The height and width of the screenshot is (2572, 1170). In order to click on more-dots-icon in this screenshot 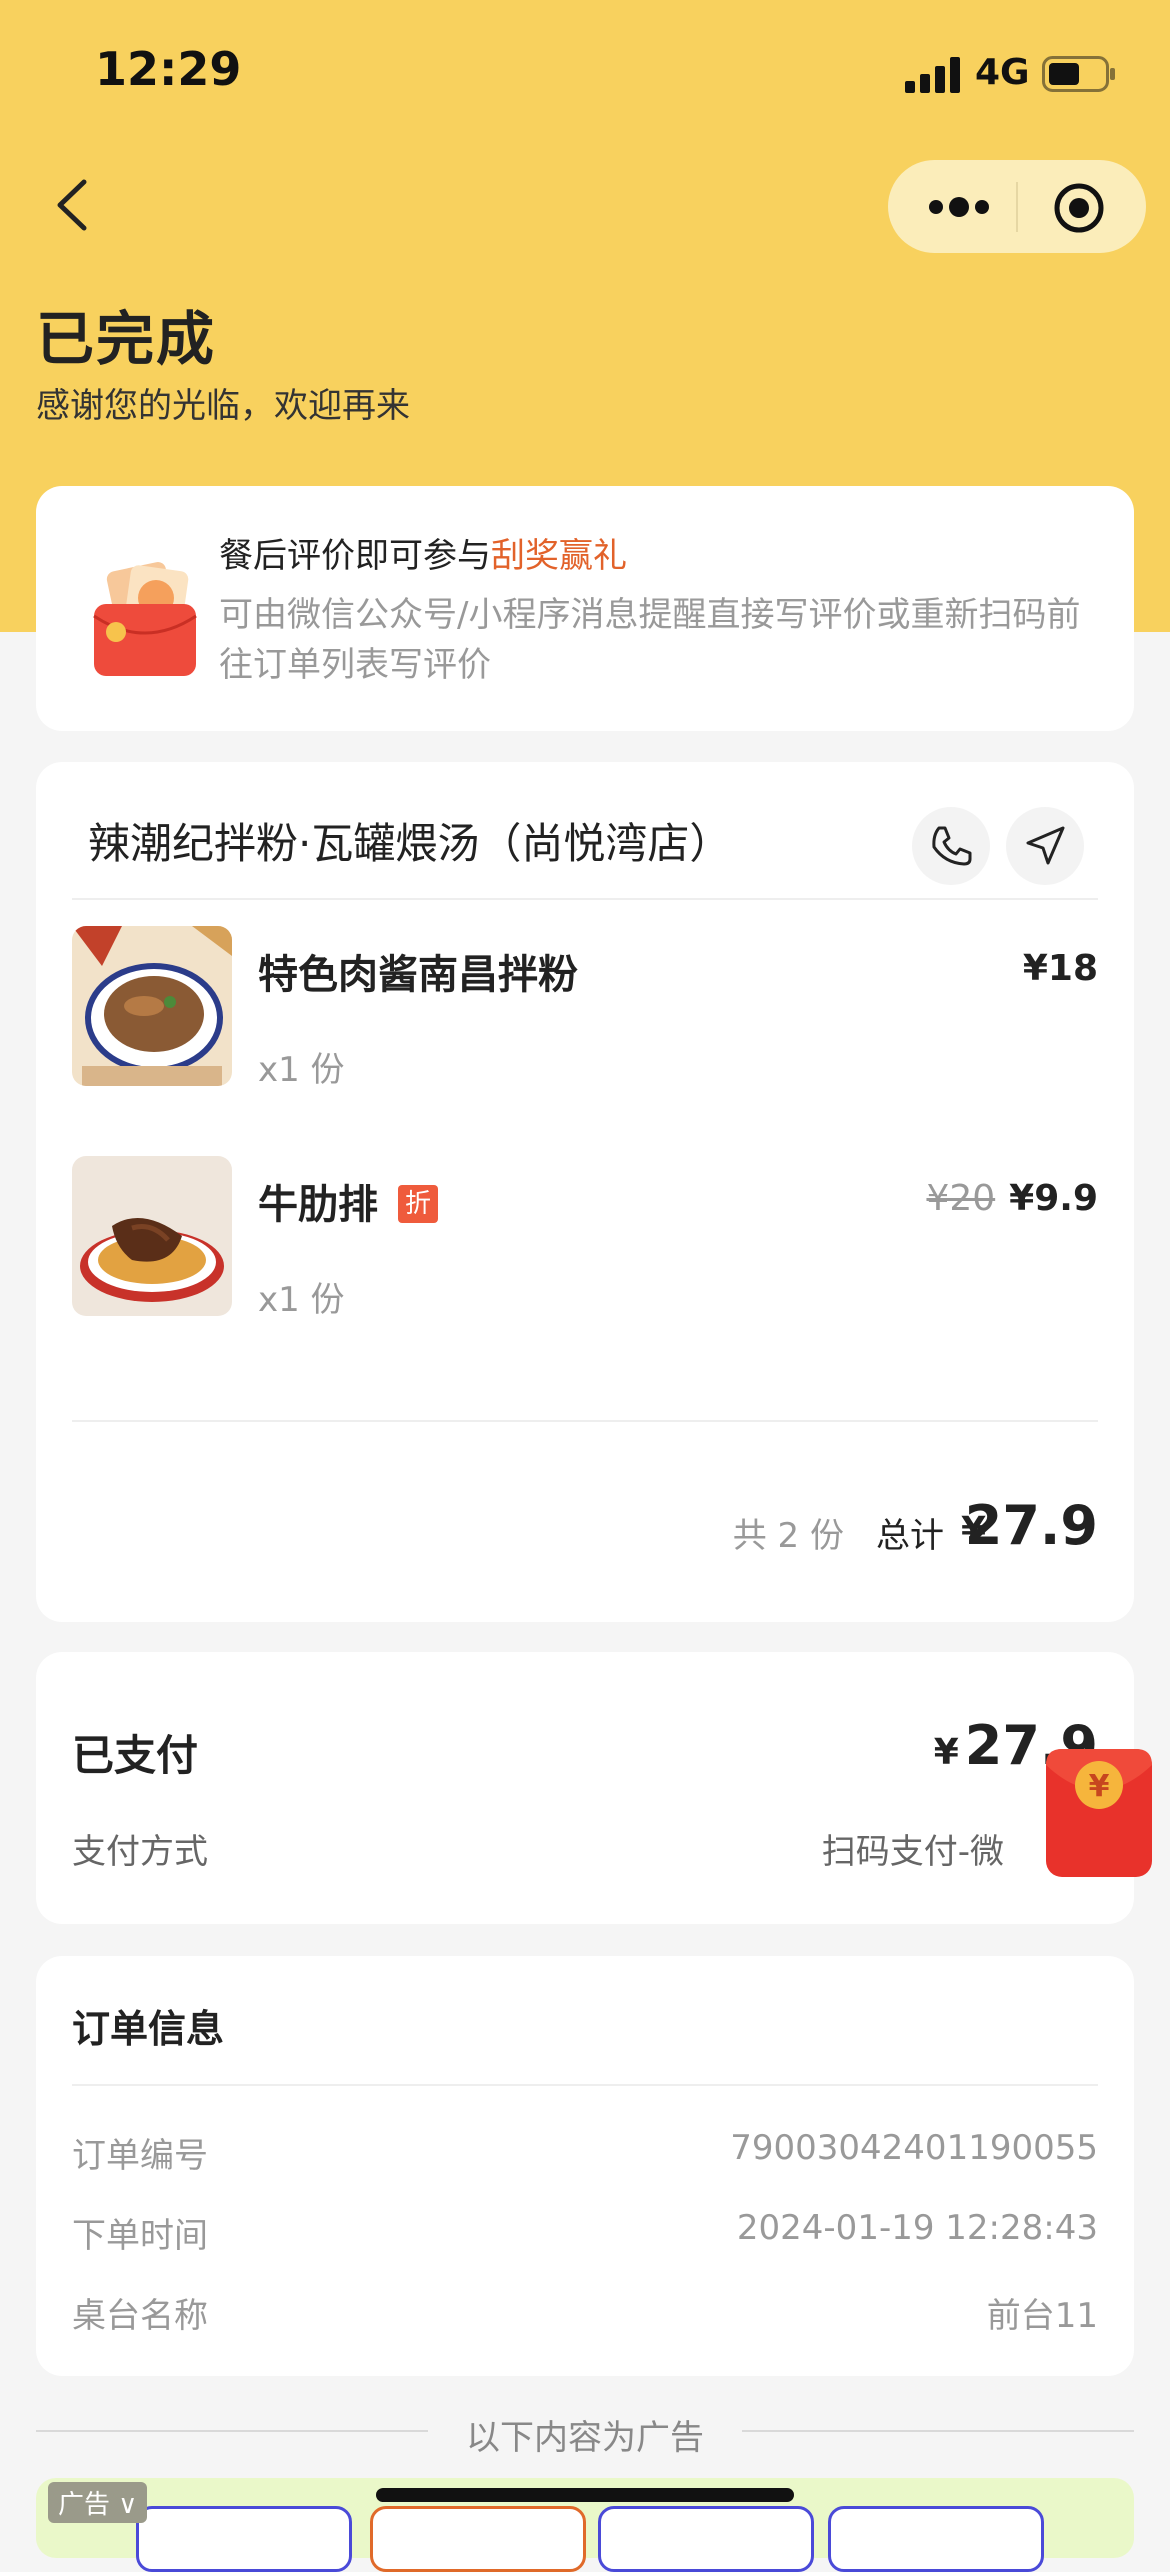, I will do `click(959, 207)`.